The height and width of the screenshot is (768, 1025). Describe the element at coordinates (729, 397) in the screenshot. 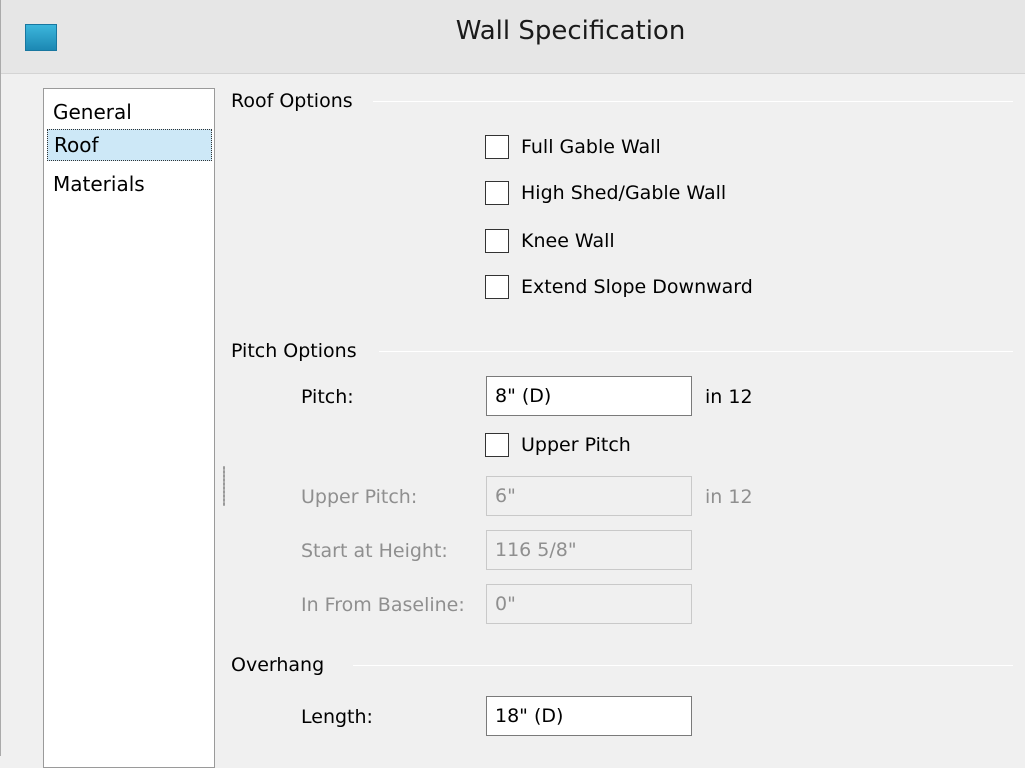

I see `pitch-unit: in 12` at that location.